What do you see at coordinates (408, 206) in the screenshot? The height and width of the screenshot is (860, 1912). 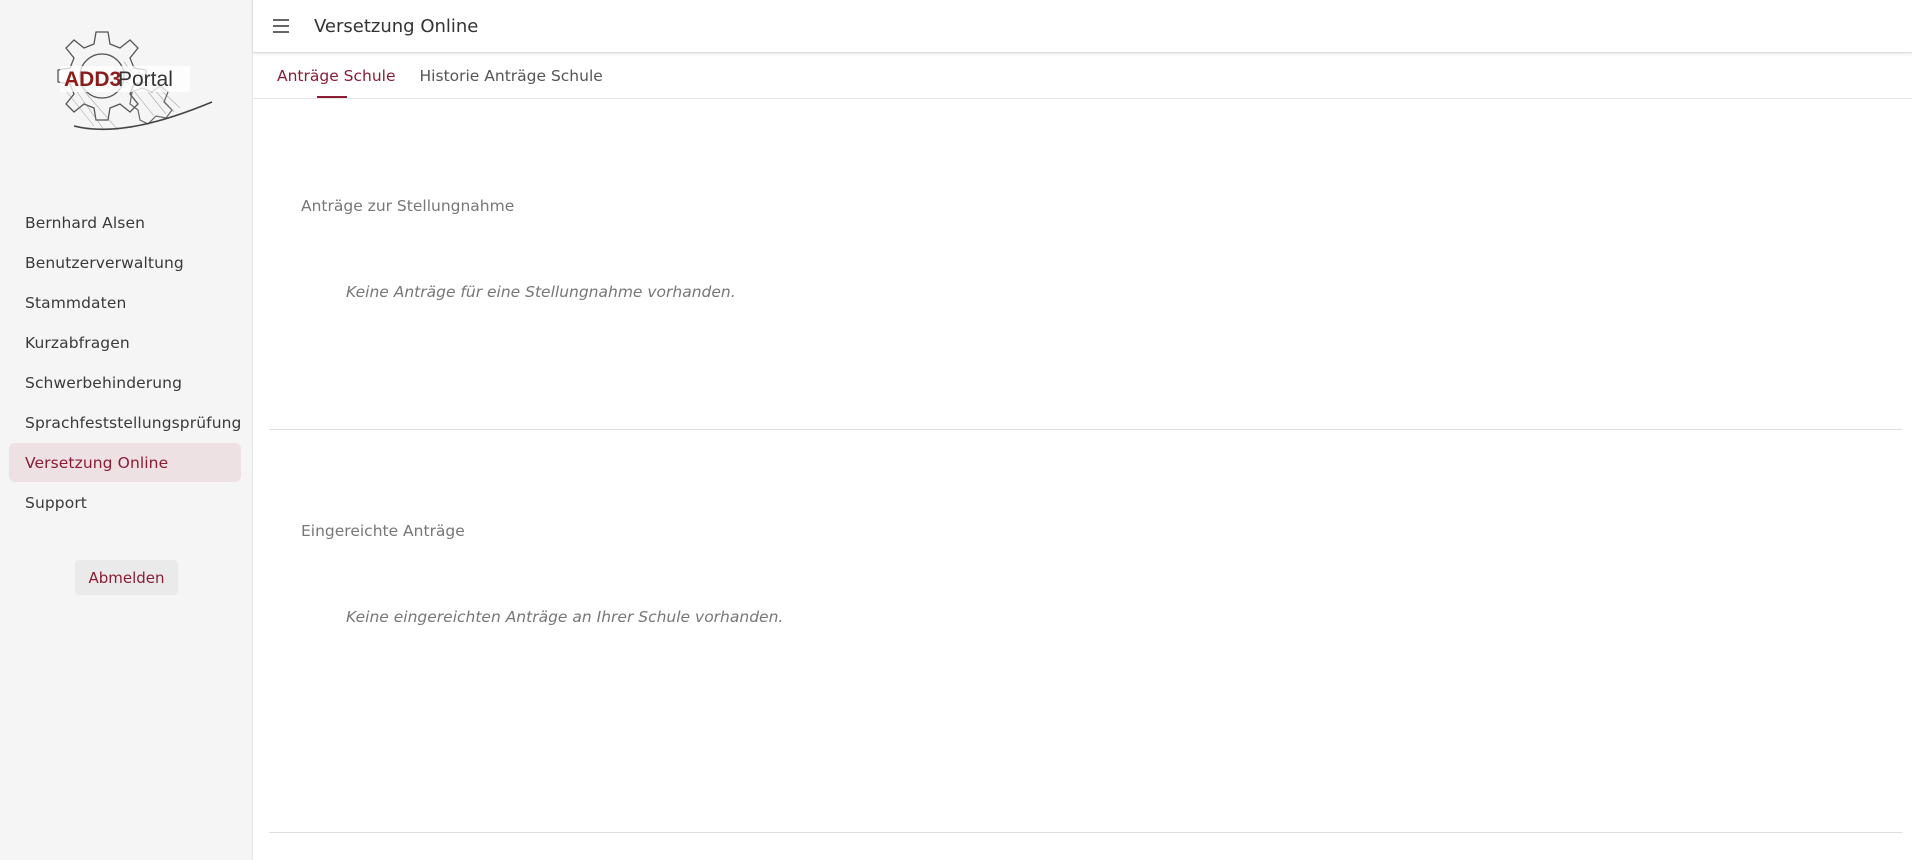 I see `section-title: Anträge zur Stellungnahme` at bounding box center [408, 206].